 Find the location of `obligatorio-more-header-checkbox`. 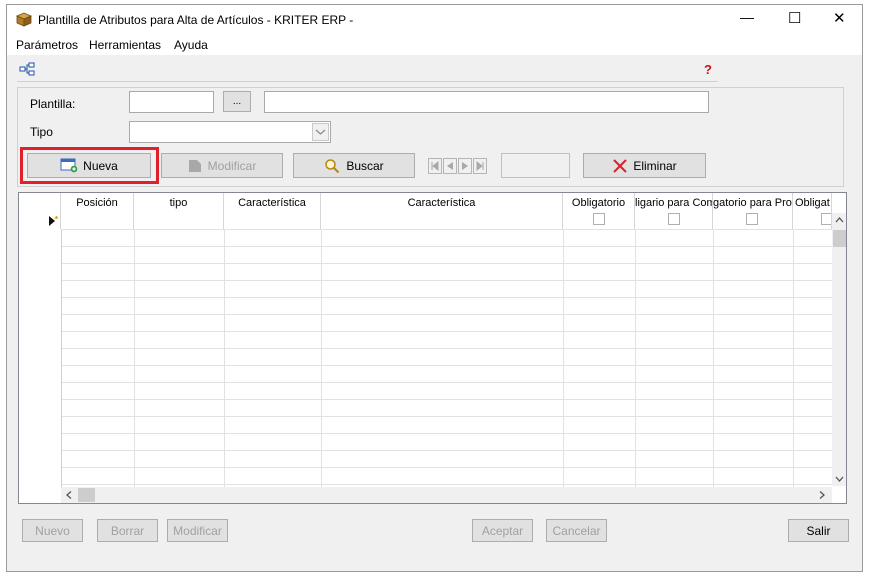

obligatorio-more-header-checkbox is located at coordinates (826, 219).